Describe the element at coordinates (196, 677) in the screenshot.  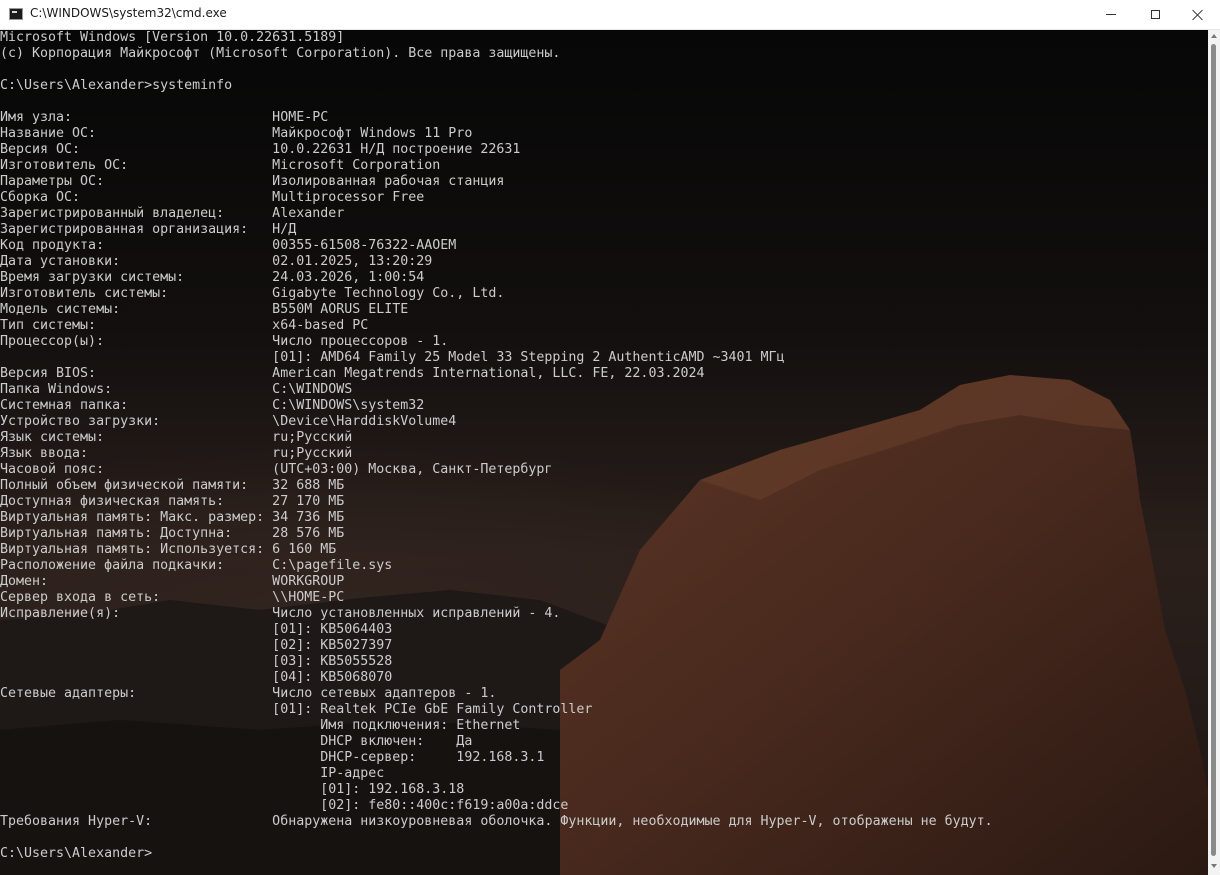
I see `console-line: [04]: KB5068070` at that location.